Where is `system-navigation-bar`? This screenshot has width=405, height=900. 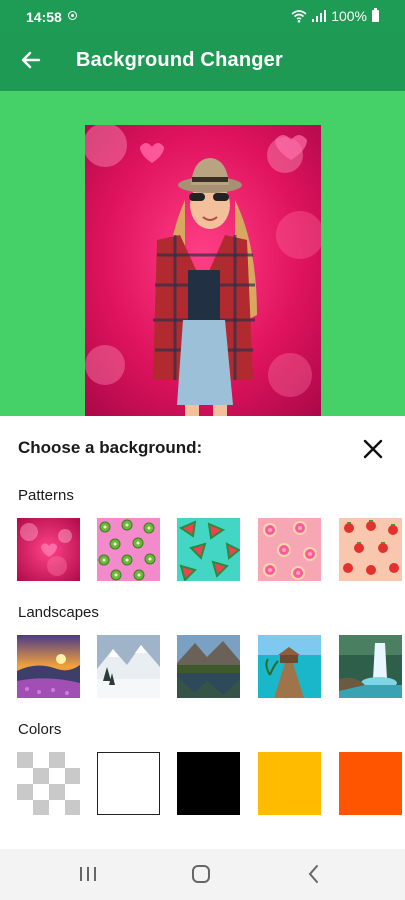 system-navigation-bar is located at coordinates (202, 874).